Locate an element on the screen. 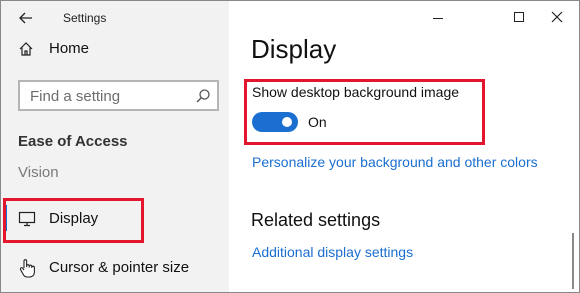 The height and width of the screenshot is (293, 580). toggle-knob is located at coordinates (287, 122).